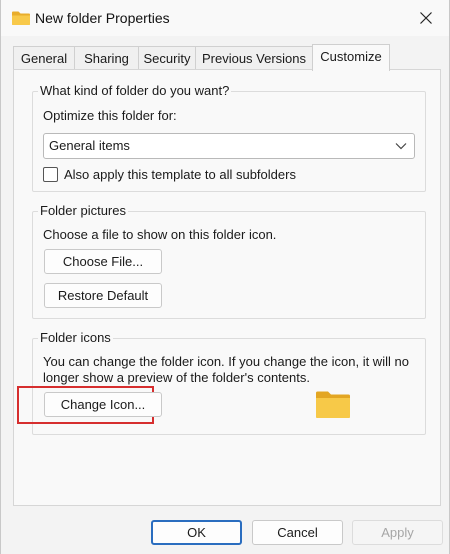 The image size is (450, 554). Describe the element at coordinates (135, 90) in the screenshot. I see `folder-type-heading: What kind of folder do you want?` at that location.